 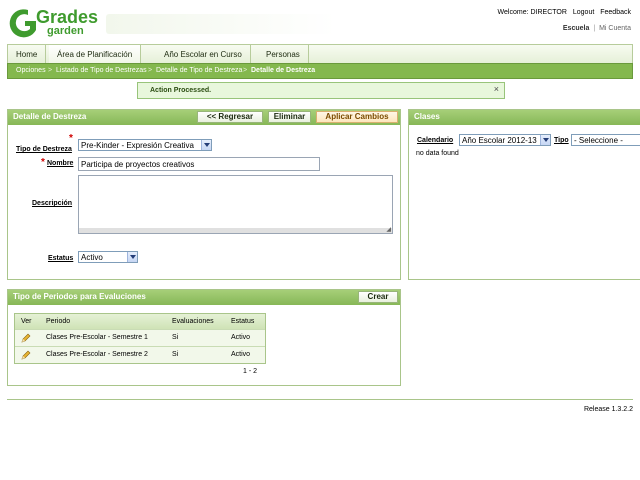 I want to click on brand-logo: Grades garden, so click(x=56, y=23).